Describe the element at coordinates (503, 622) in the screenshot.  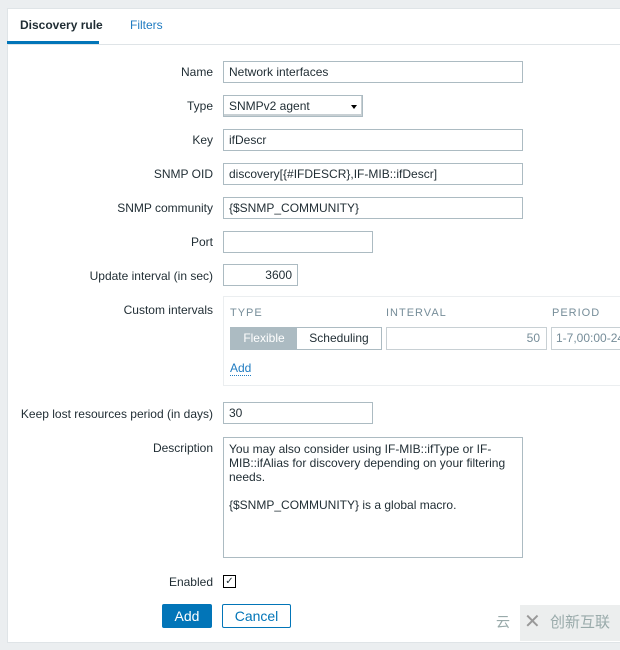
I see `watermark-left: 云` at that location.